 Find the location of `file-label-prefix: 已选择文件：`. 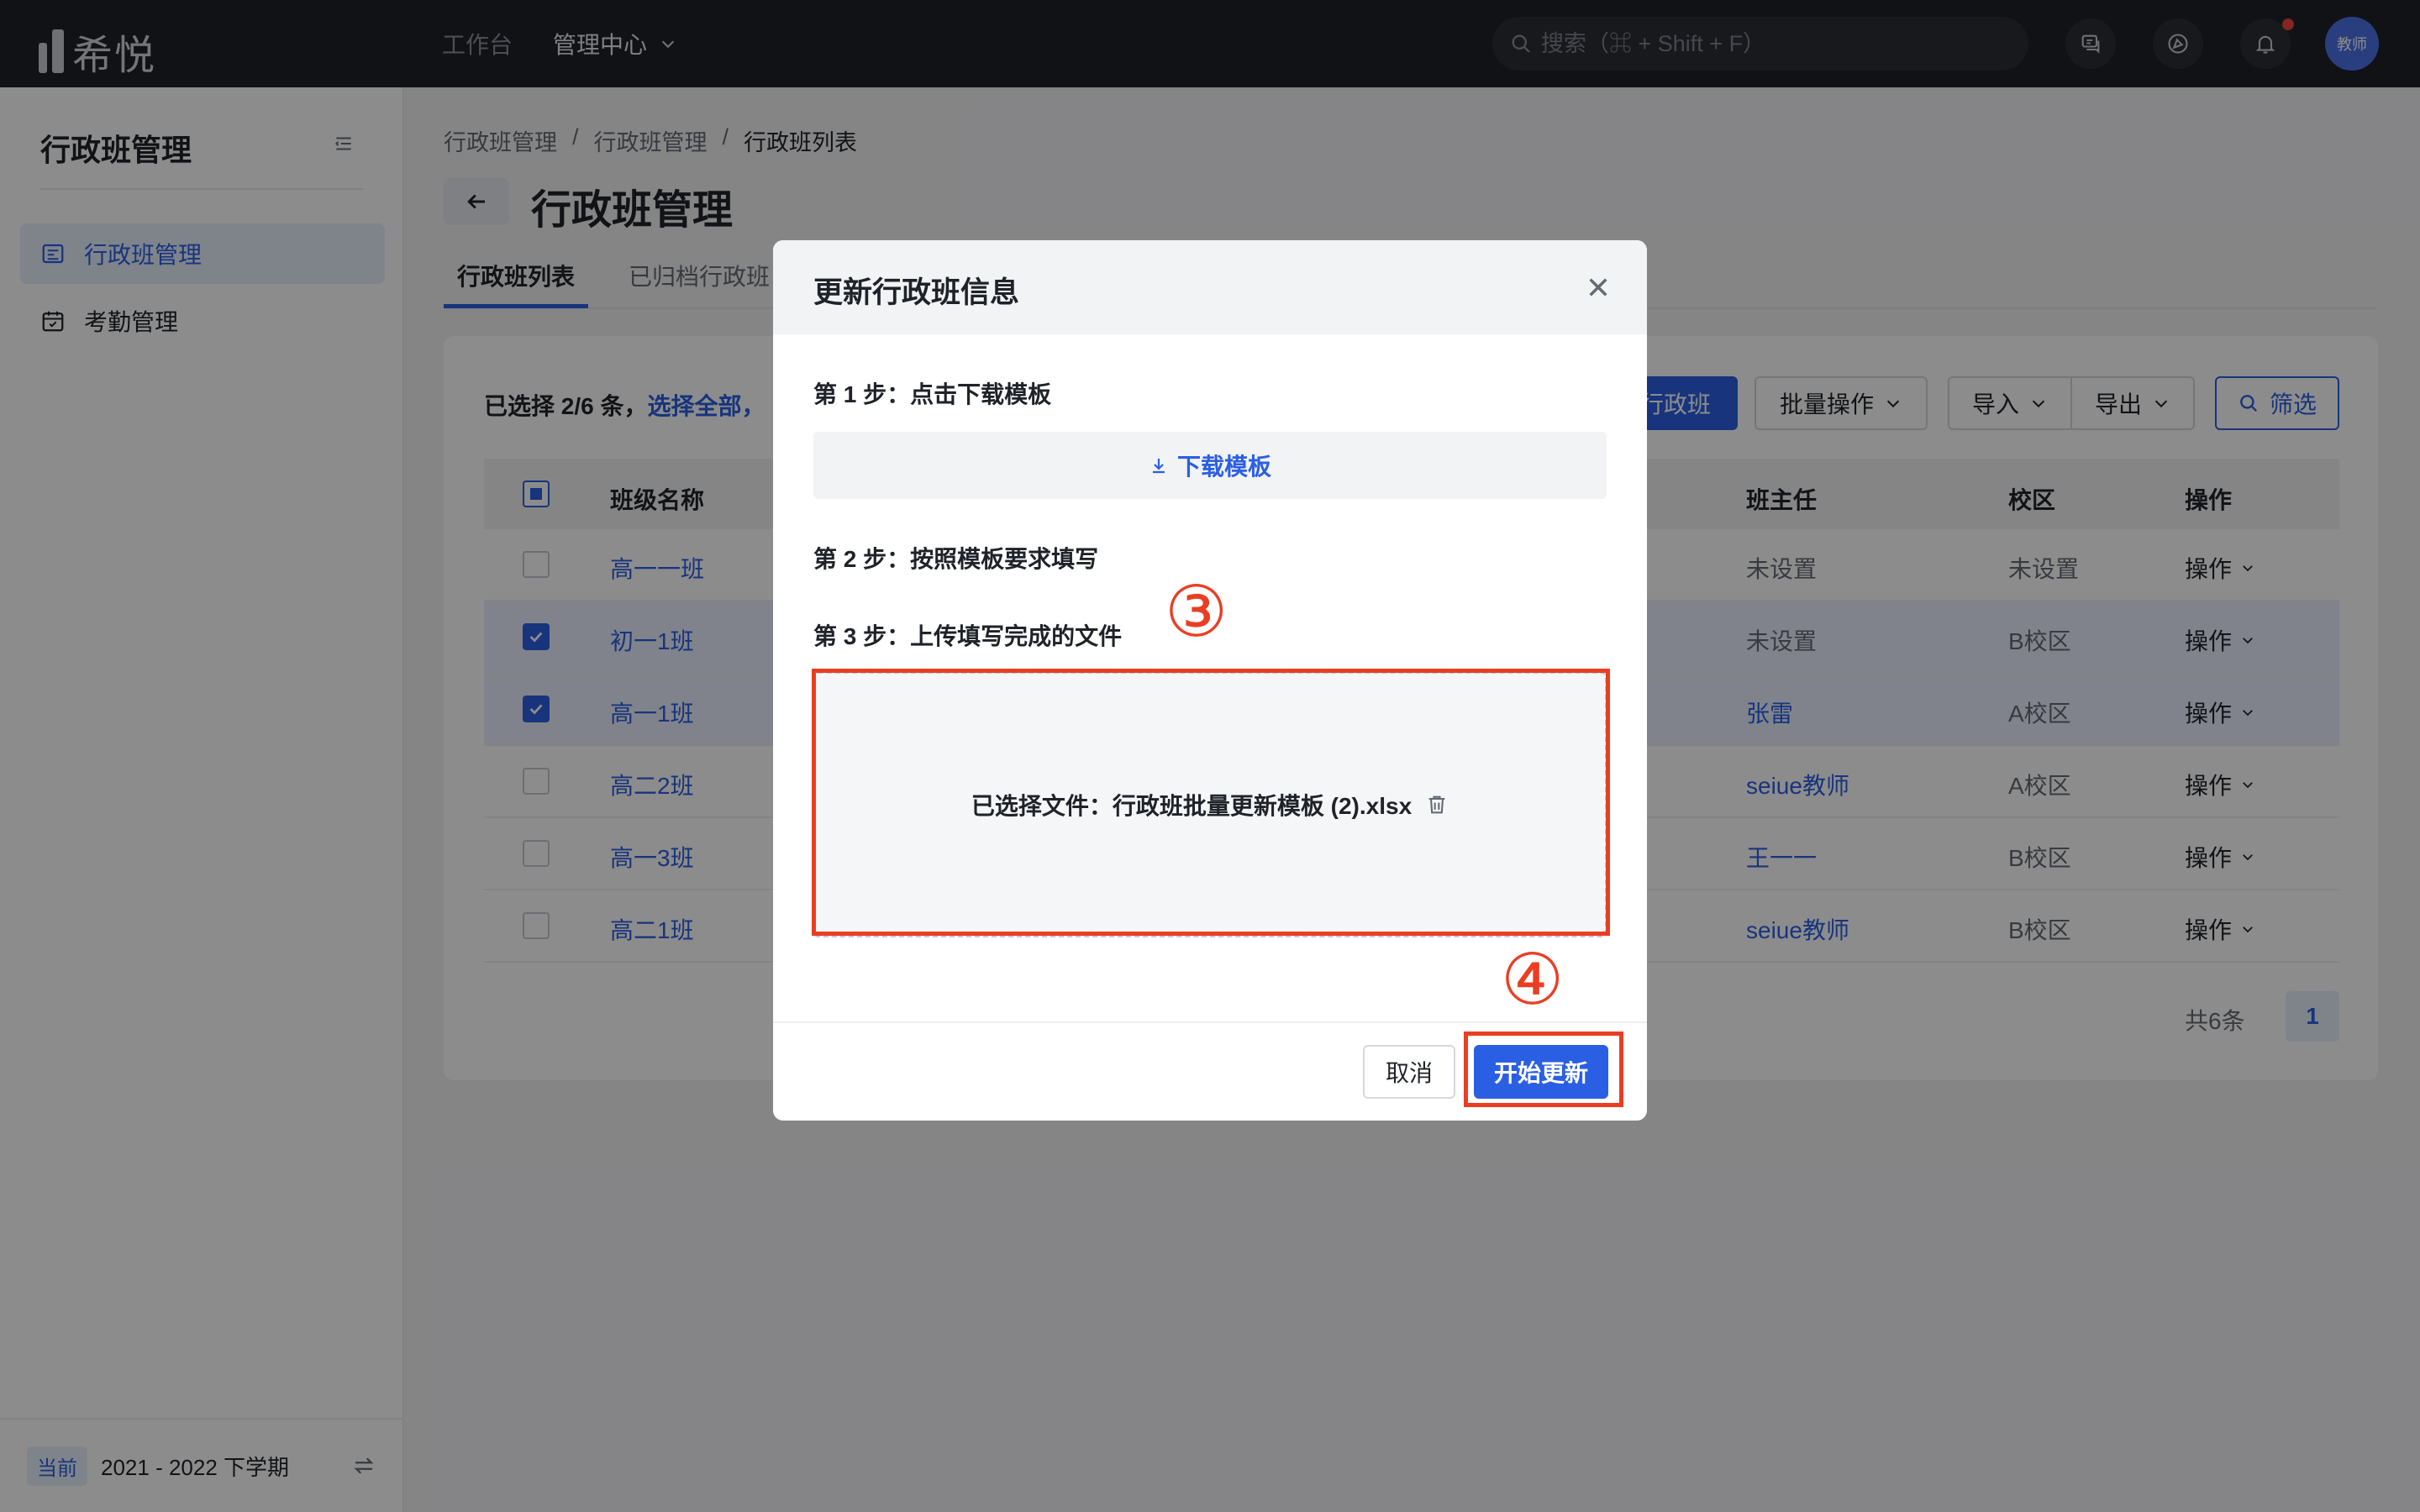

file-label-prefix: 已选择文件： is located at coordinates (1042, 806).